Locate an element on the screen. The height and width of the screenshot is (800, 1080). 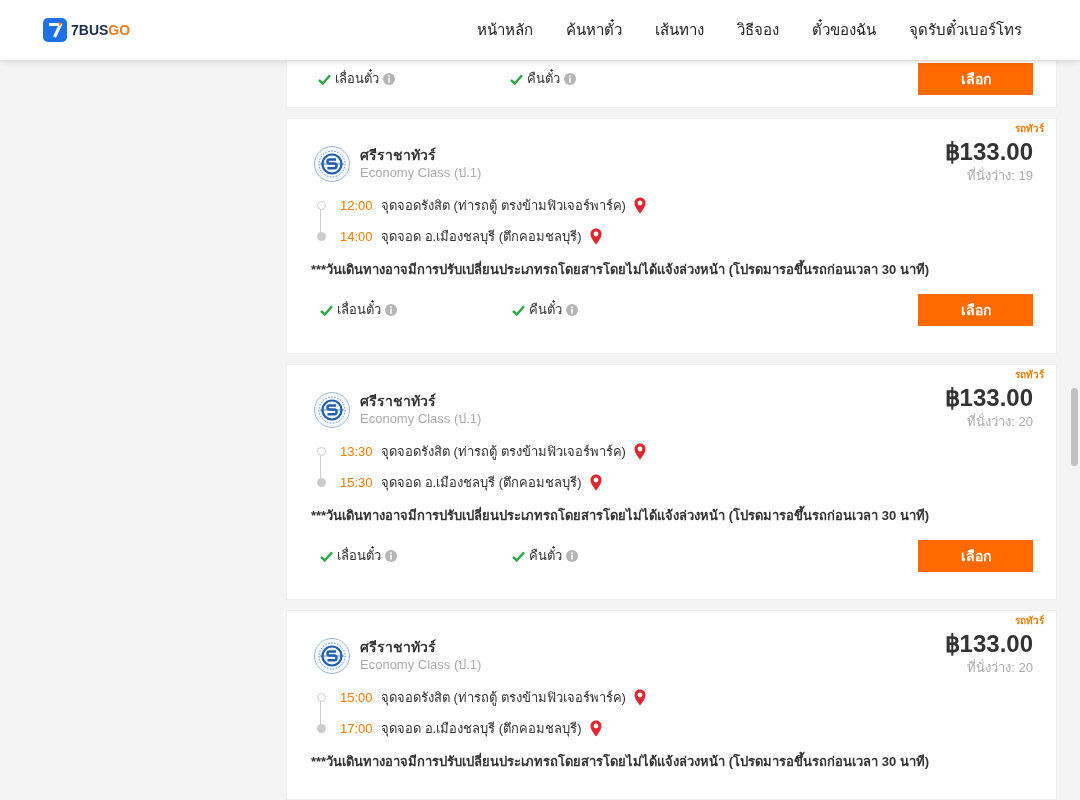
nav-link: หน้าหลัก is located at coordinates (505, 30).